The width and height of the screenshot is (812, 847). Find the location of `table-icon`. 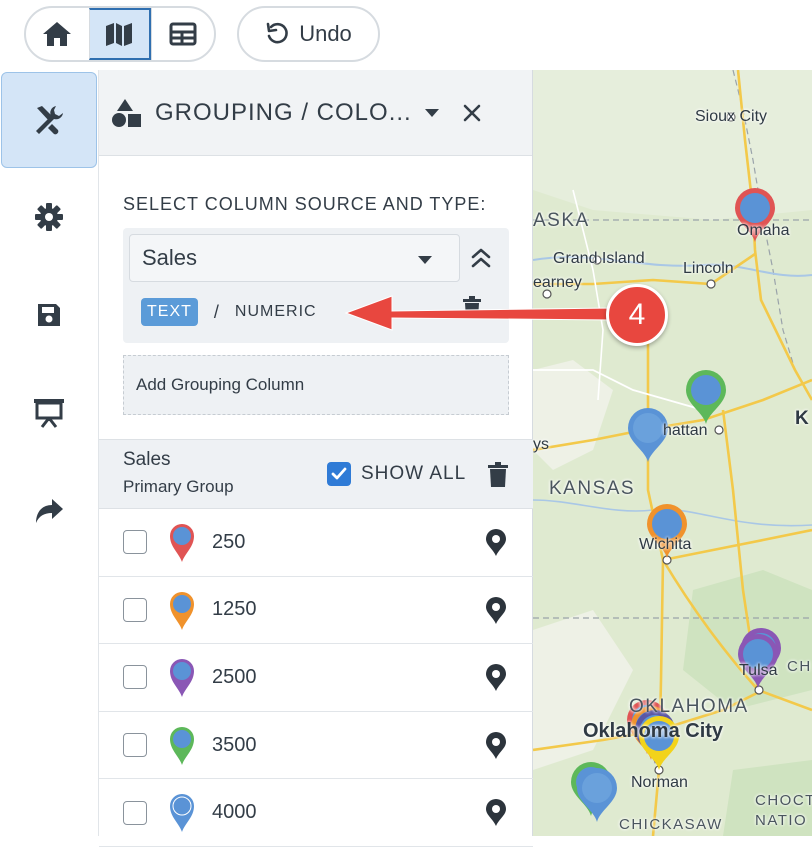

table-icon is located at coordinates (183, 34).